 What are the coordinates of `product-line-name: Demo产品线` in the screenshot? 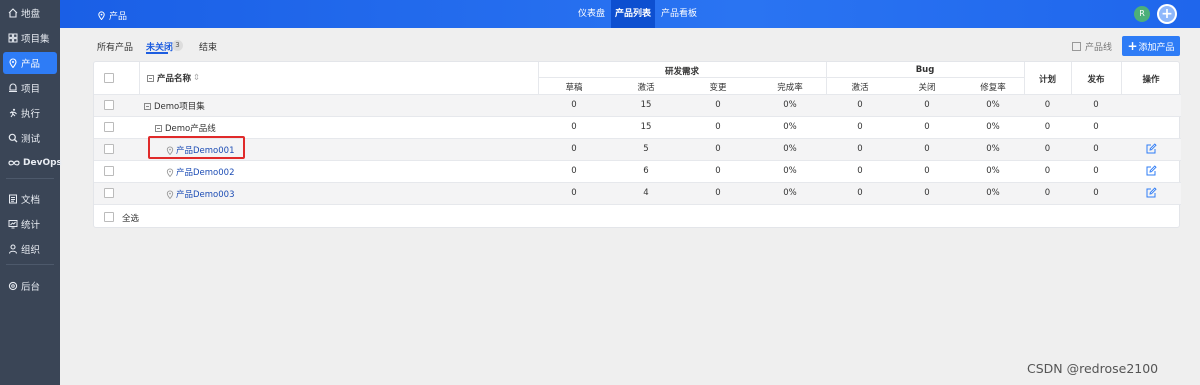 It's located at (185, 128).